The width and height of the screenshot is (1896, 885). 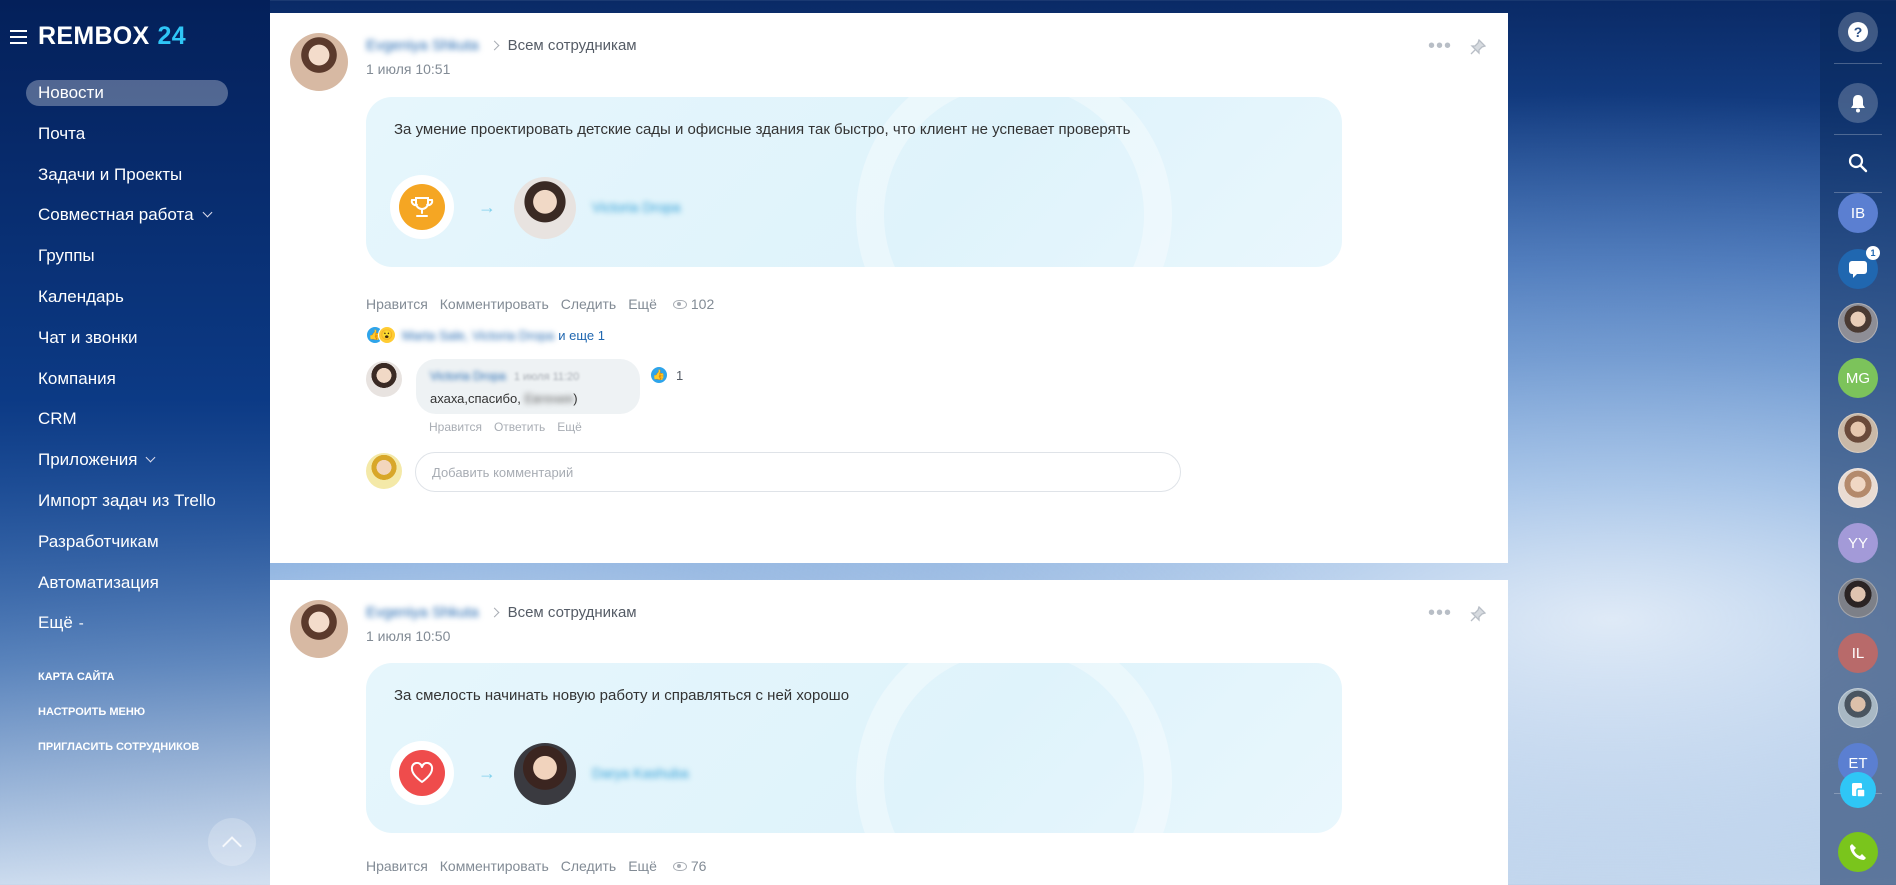 I want to click on reacted-users: Marta Sale, Victoria Dropa, so click(x=478, y=335).